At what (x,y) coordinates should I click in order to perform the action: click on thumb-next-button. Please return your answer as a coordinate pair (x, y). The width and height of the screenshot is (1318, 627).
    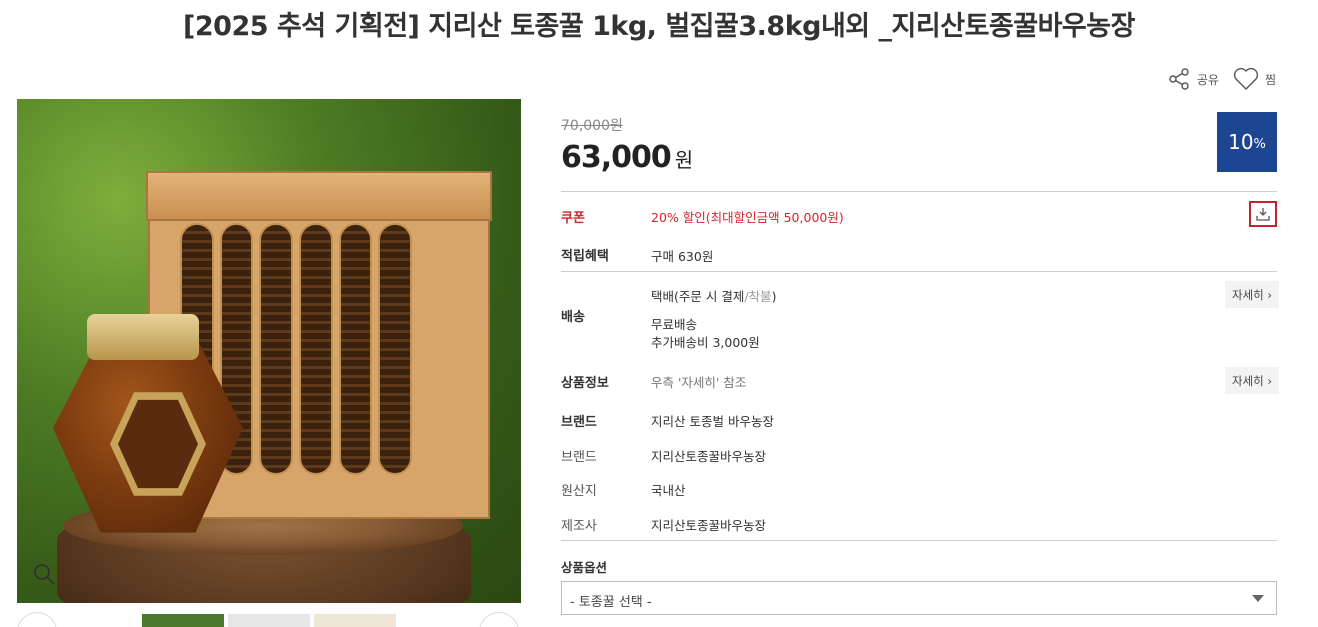
    Looking at the image, I should click on (499, 619).